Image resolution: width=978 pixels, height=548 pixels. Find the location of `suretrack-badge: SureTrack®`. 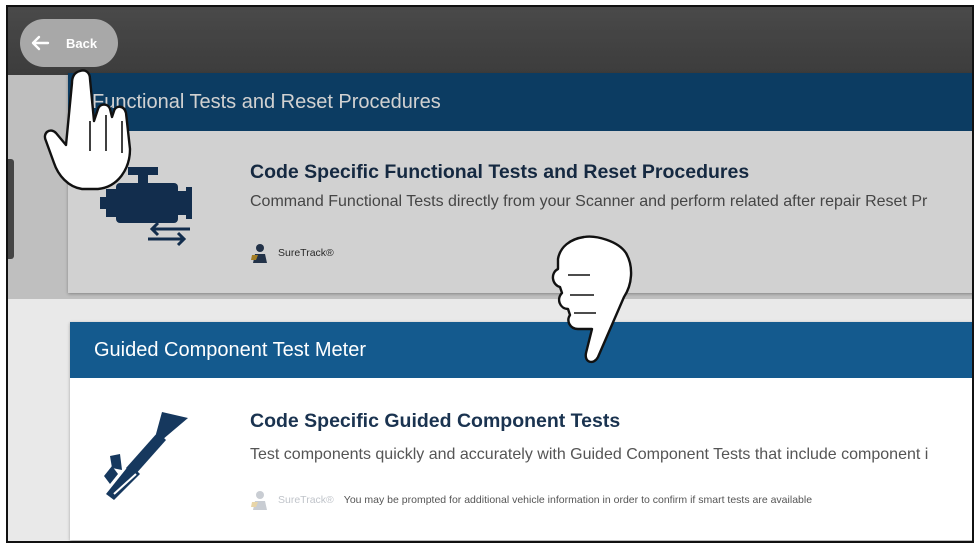

suretrack-badge: SureTrack® is located at coordinates (292, 253).